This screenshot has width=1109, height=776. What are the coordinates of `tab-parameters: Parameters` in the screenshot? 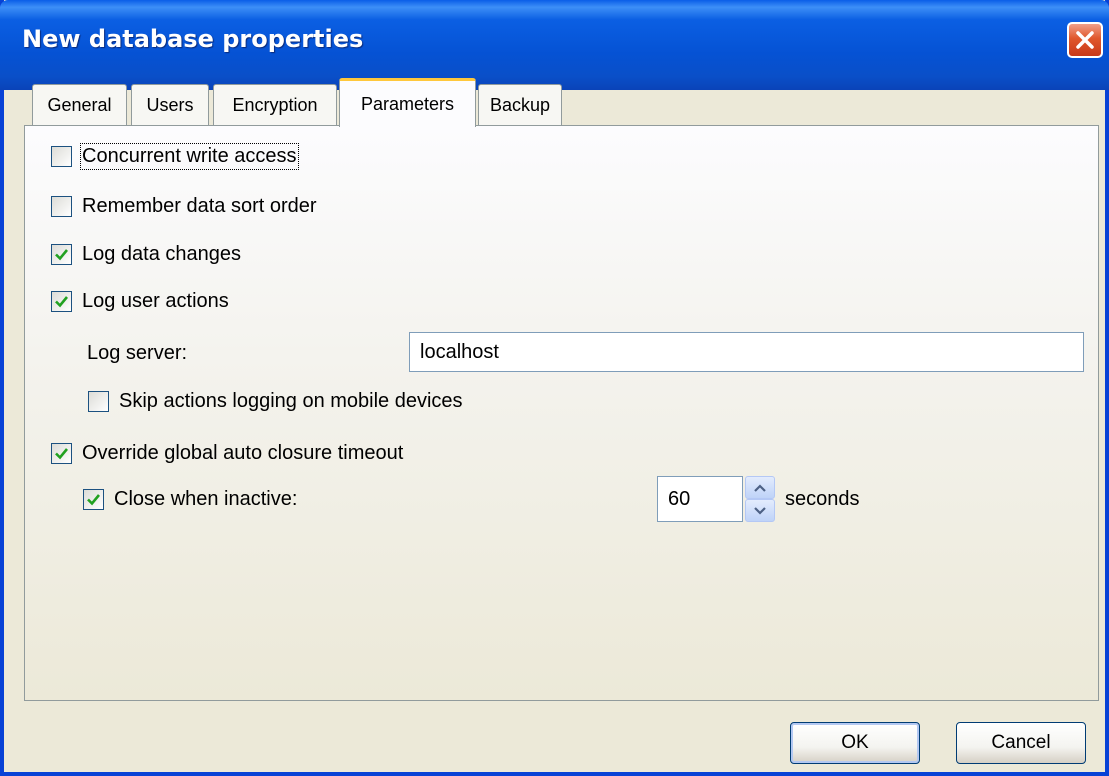 It's located at (407, 102).